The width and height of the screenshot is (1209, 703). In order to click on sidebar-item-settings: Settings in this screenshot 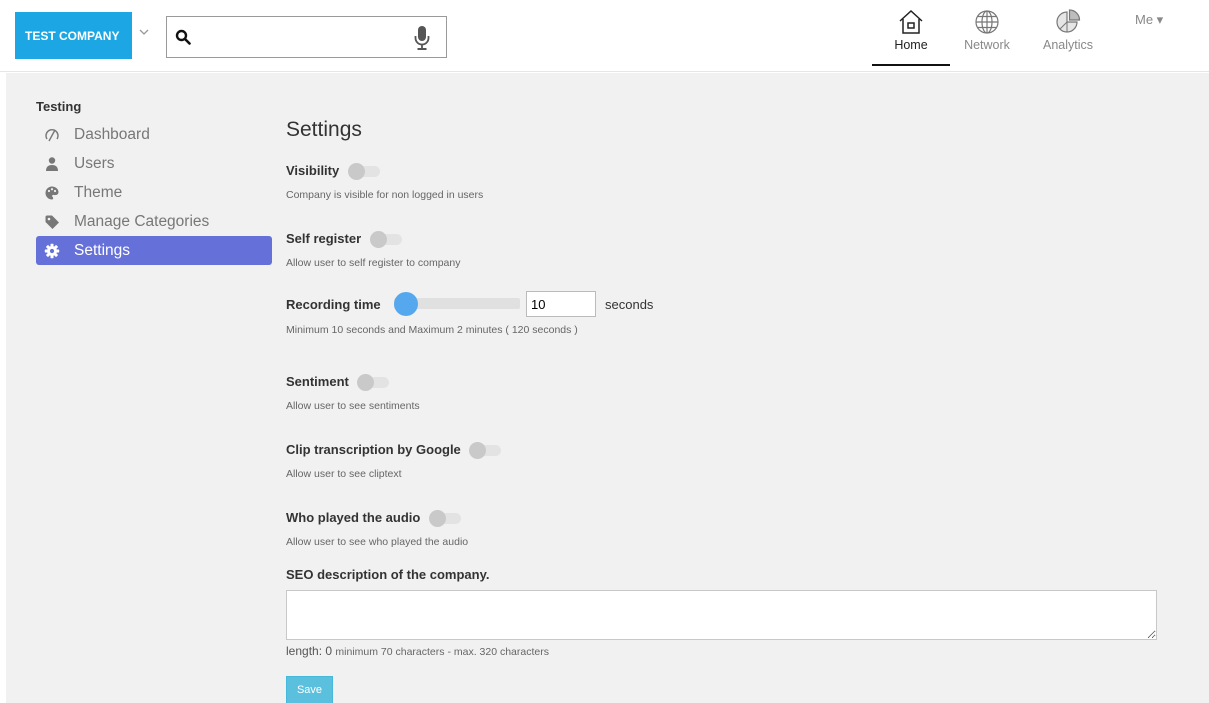, I will do `click(154, 250)`.